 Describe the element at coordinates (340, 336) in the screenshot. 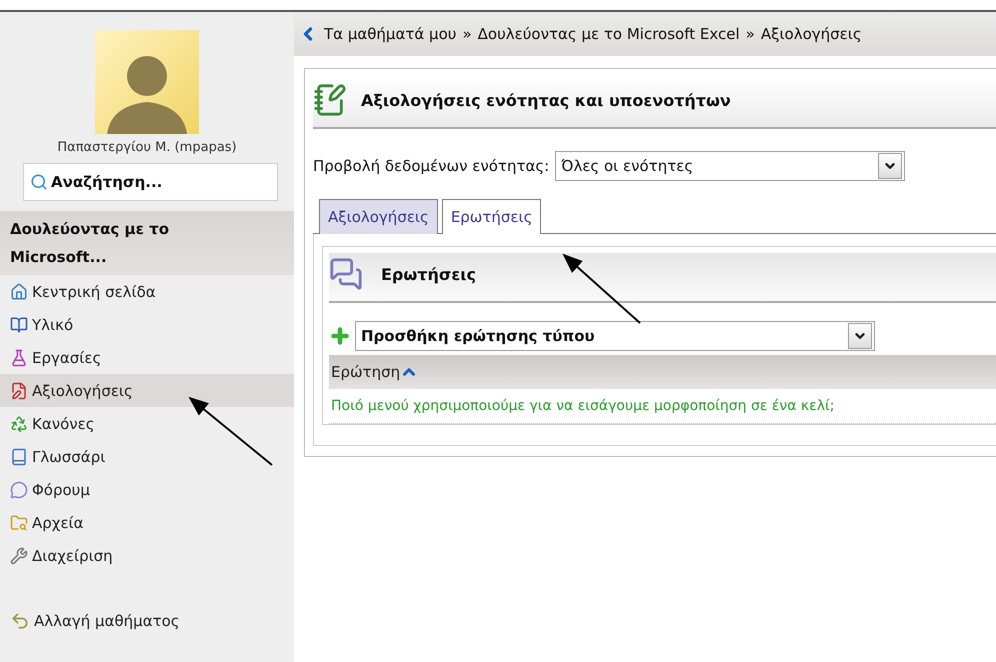

I see `plus-icon` at that location.